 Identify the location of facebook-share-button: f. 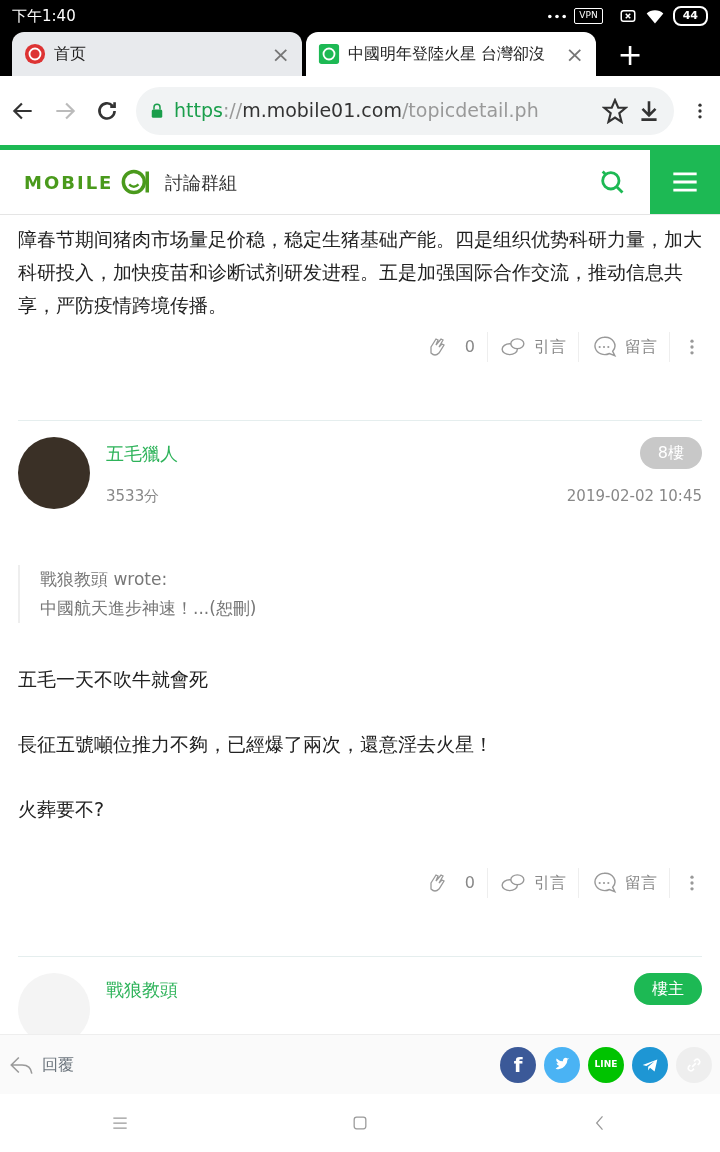
(518, 1064).